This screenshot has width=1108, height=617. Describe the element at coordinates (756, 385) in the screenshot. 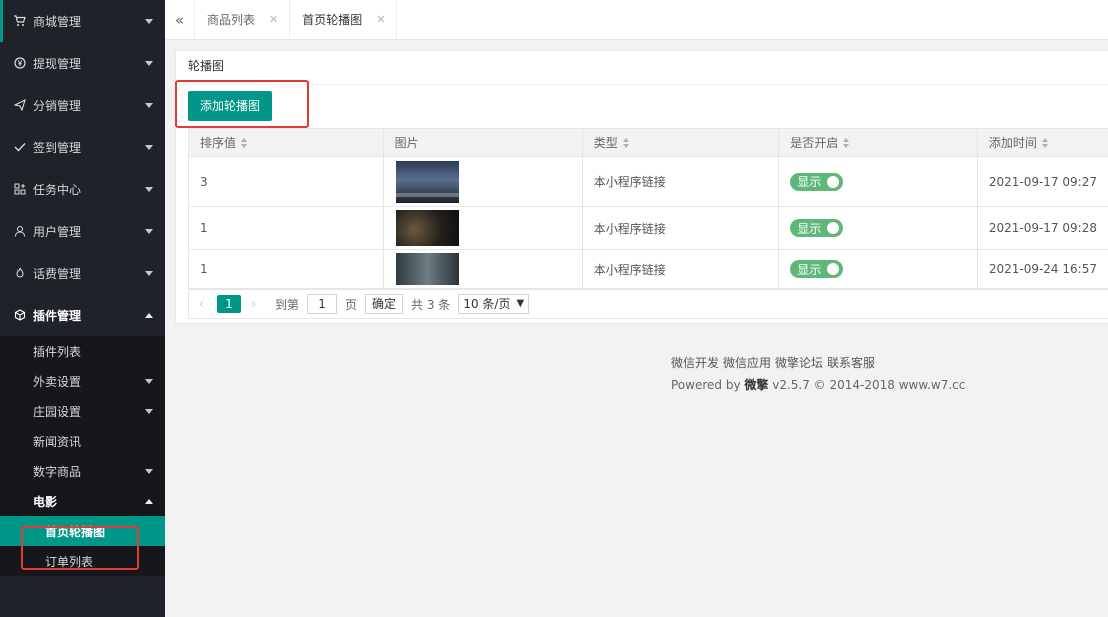

I see `footer-brand: 微擎` at that location.